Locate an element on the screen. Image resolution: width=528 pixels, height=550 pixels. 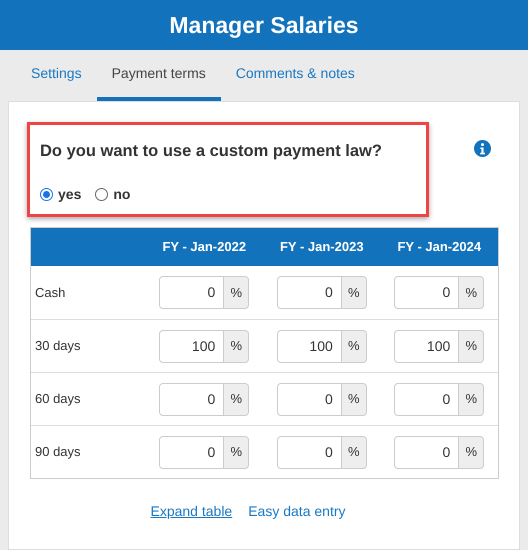
column-header: FY - Jan-2022 is located at coordinates (204, 247).